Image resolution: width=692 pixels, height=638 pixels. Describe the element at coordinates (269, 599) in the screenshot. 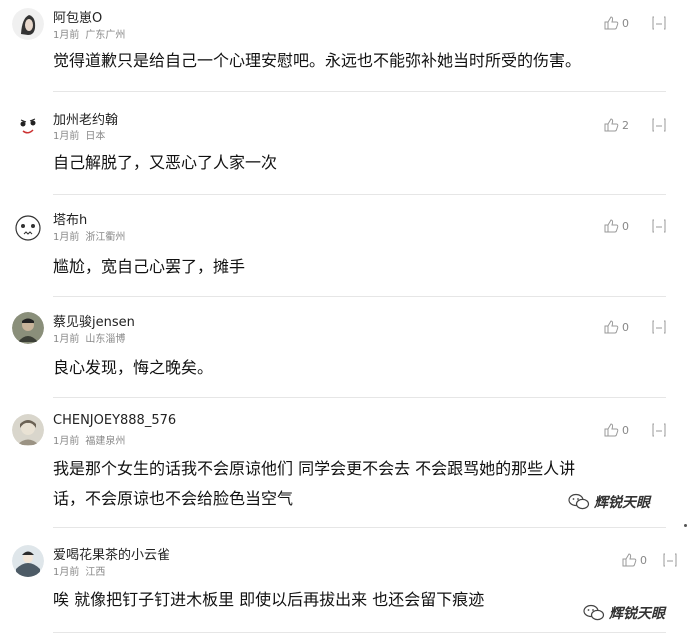

I see `comment-text: 唉 就像把钉子钉进木板里 即使以后再拔出来 也还会留下痕迹` at that location.